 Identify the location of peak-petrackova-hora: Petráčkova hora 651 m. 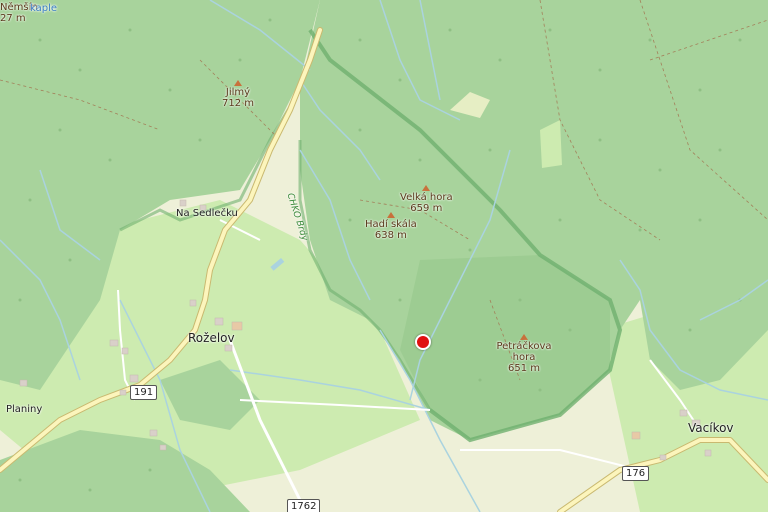
(524, 354).